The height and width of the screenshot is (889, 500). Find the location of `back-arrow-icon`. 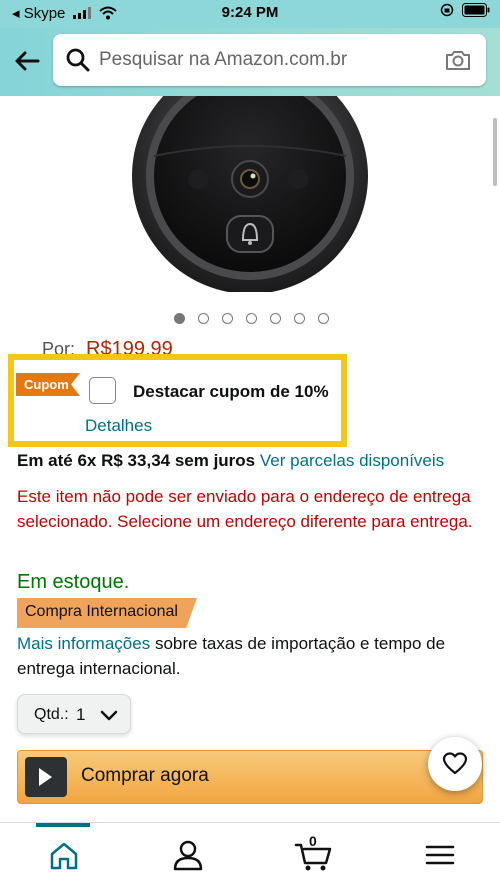

back-arrow-icon is located at coordinates (27, 61).